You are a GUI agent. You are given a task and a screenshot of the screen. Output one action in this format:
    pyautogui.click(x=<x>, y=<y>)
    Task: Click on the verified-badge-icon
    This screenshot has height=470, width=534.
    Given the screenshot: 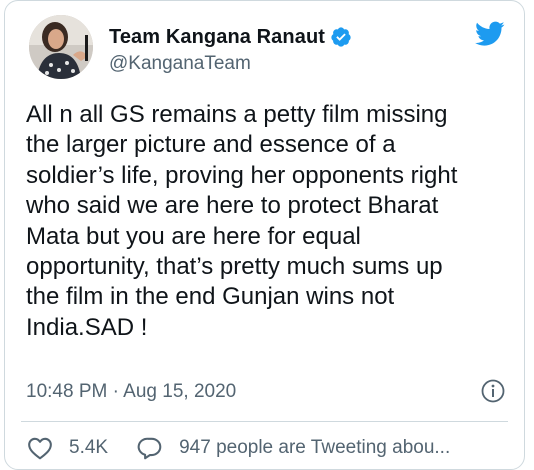 What is the action you would take?
    pyautogui.click(x=341, y=37)
    